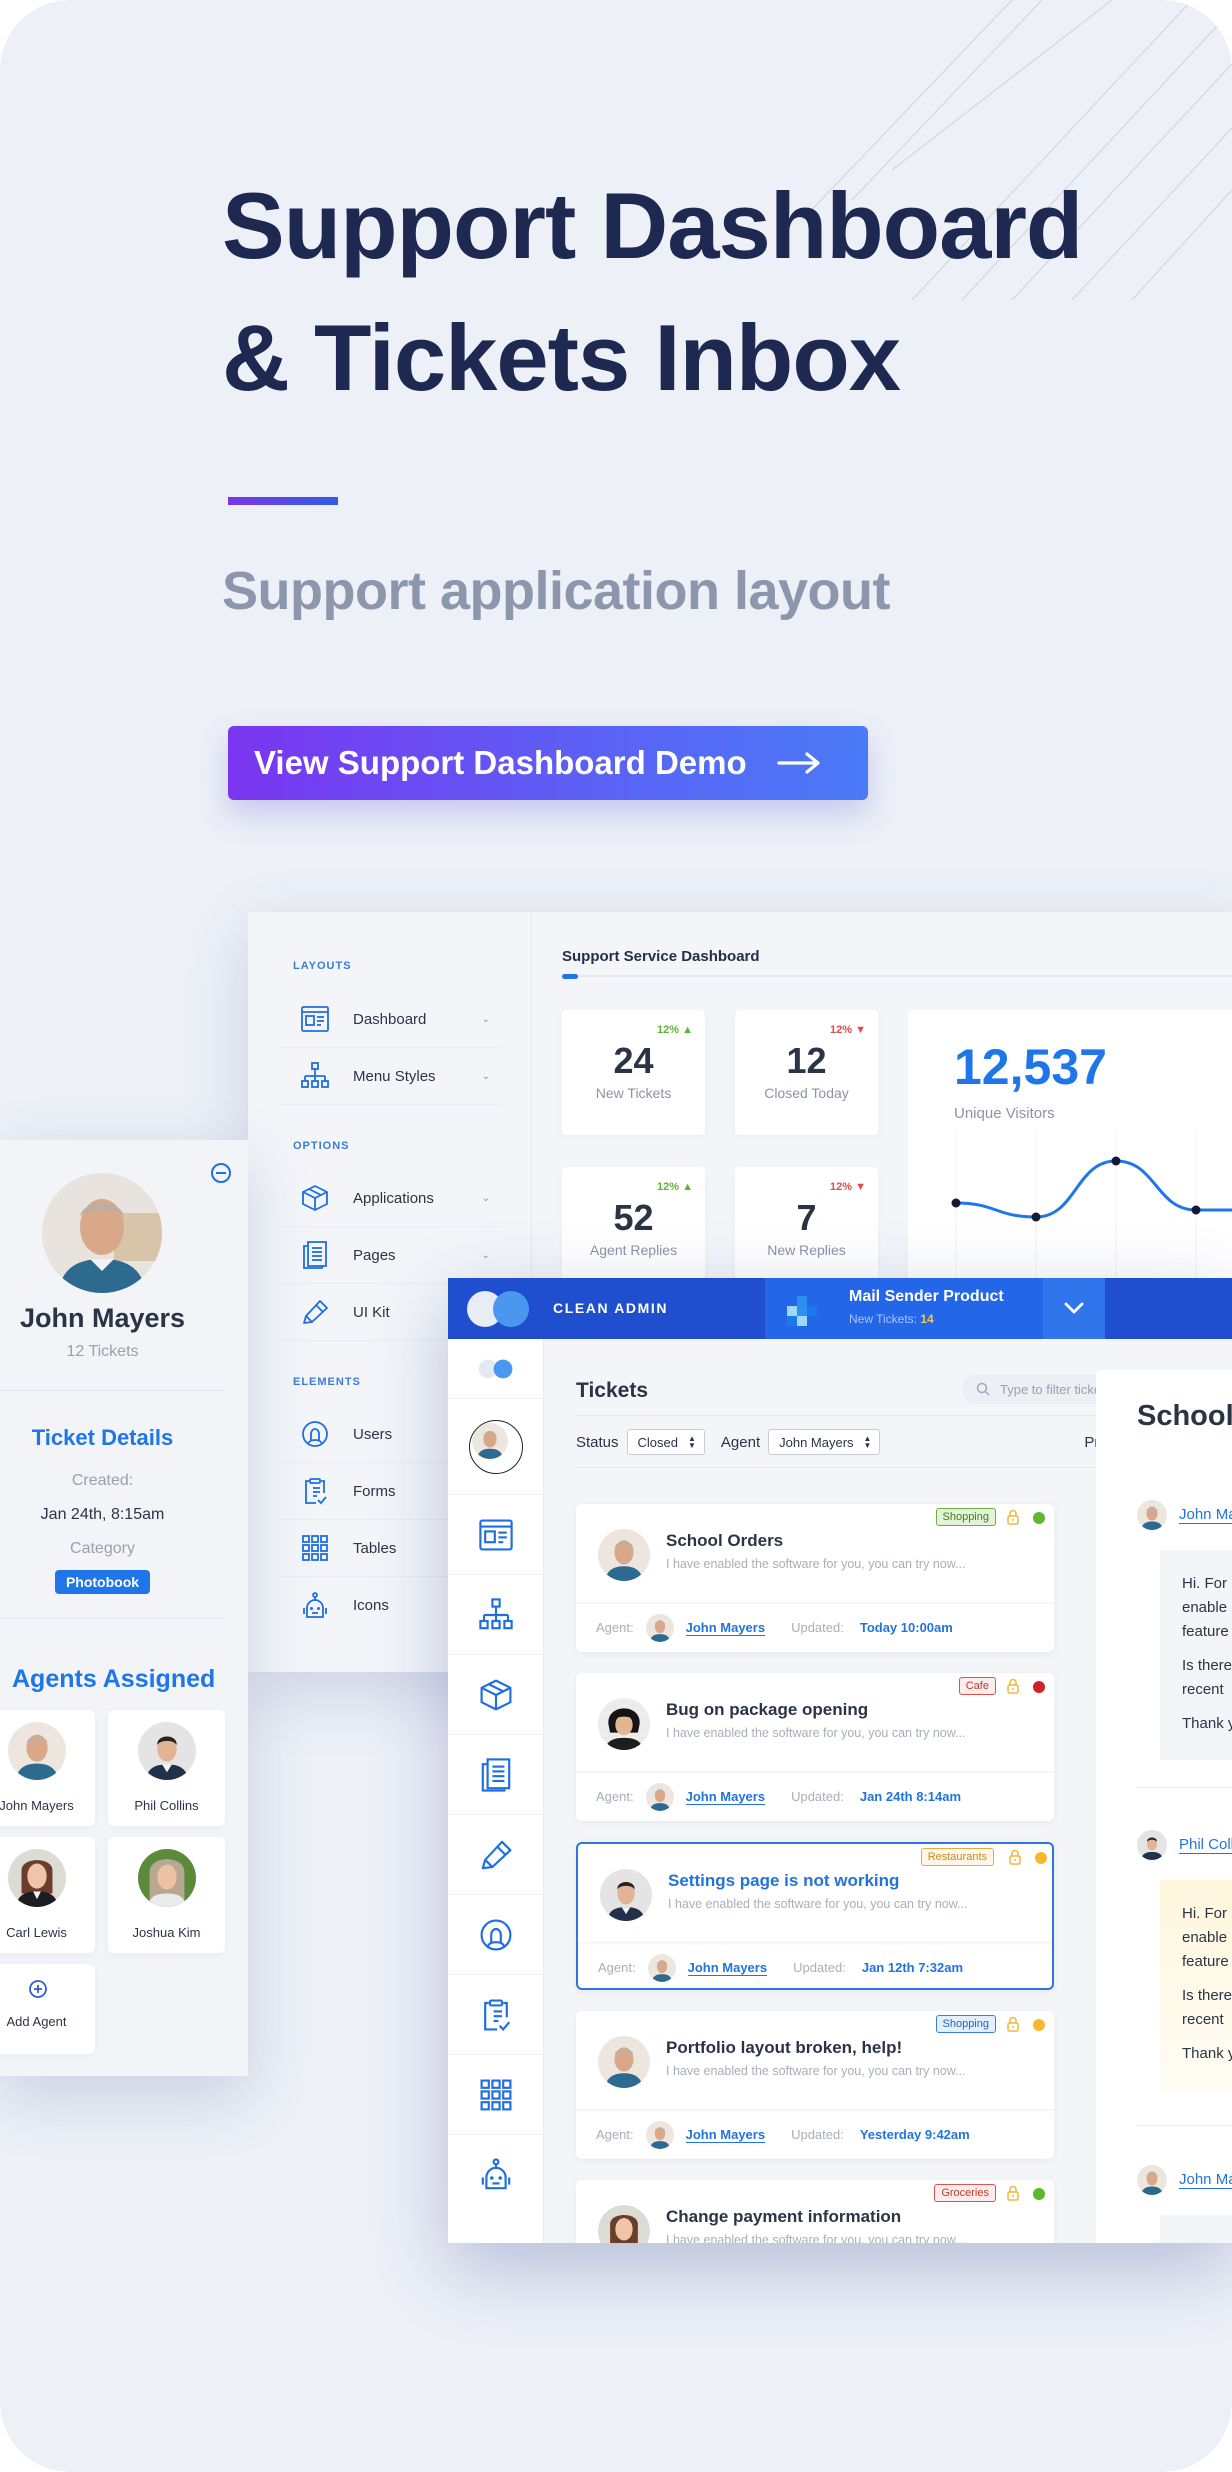 The image size is (1232, 2472). I want to click on hero-title: Support Dashboard & Tickets Inbox, so click(722, 292).